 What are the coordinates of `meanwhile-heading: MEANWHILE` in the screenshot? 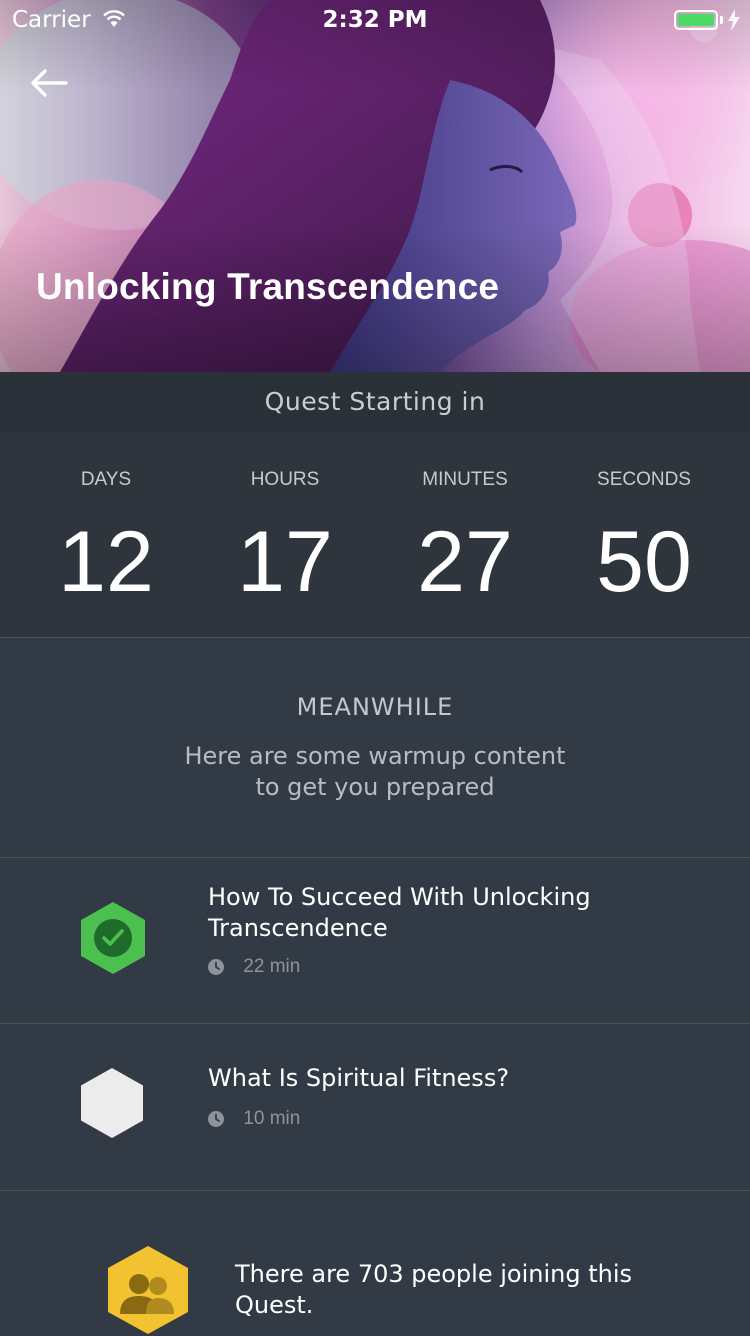 It's located at (375, 707).